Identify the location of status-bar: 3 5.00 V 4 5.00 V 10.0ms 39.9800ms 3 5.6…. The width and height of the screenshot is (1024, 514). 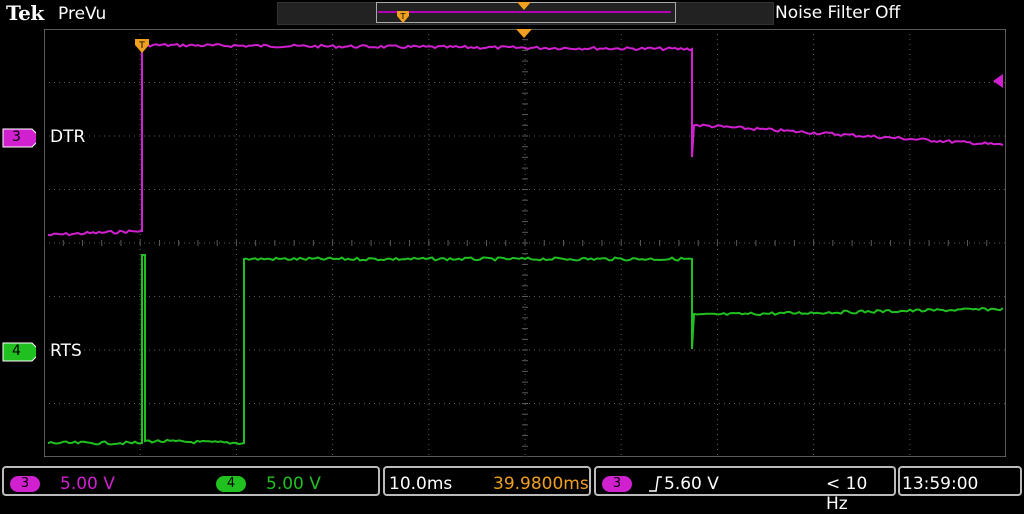
(512, 489).